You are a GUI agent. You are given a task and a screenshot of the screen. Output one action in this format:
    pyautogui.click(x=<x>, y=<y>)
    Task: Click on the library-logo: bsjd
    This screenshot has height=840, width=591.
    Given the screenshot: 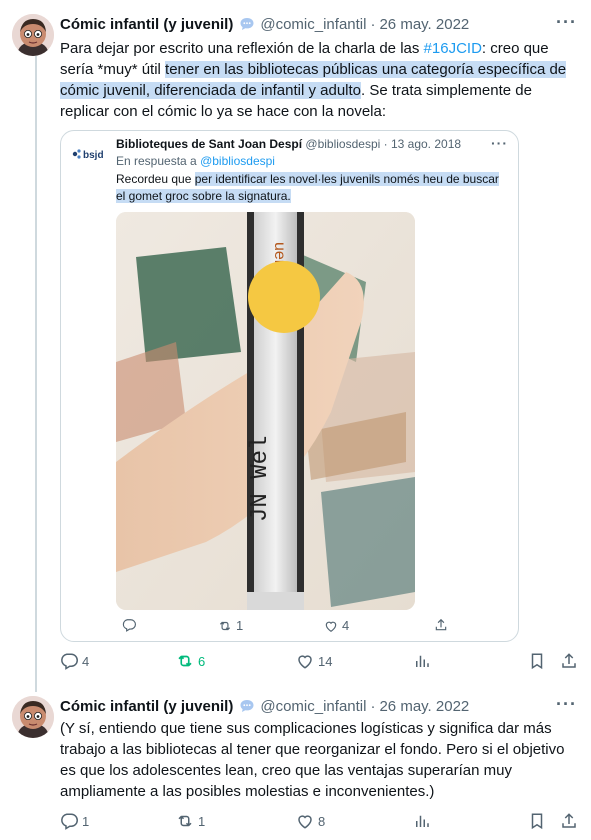 What is the action you would take?
    pyautogui.click(x=90, y=154)
    